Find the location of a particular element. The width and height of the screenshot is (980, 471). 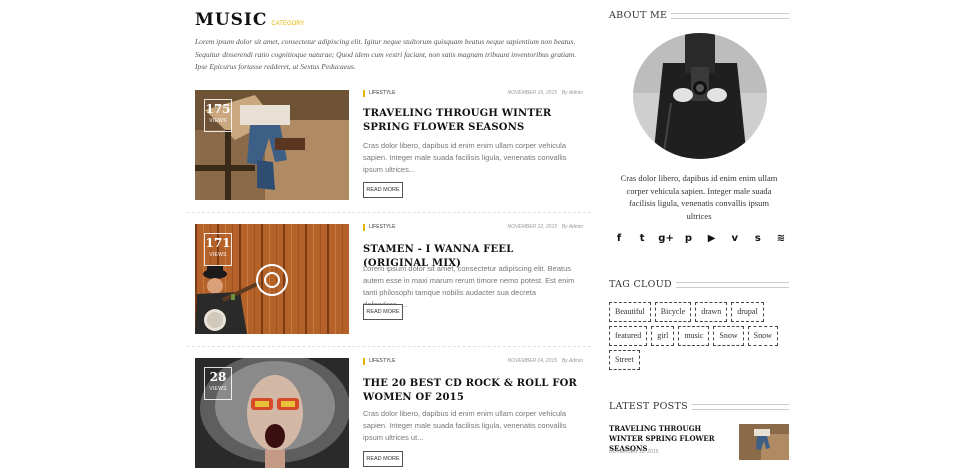

tag-cloud-title: TAG CLOUD is located at coordinates (699, 285).